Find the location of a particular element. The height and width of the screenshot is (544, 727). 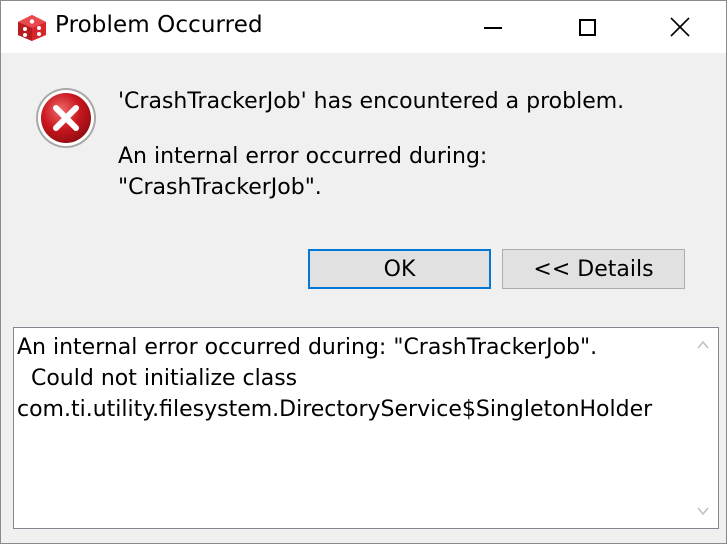

error-summary-line2: "CrashTrackerJob". is located at coordinates (220, 187).